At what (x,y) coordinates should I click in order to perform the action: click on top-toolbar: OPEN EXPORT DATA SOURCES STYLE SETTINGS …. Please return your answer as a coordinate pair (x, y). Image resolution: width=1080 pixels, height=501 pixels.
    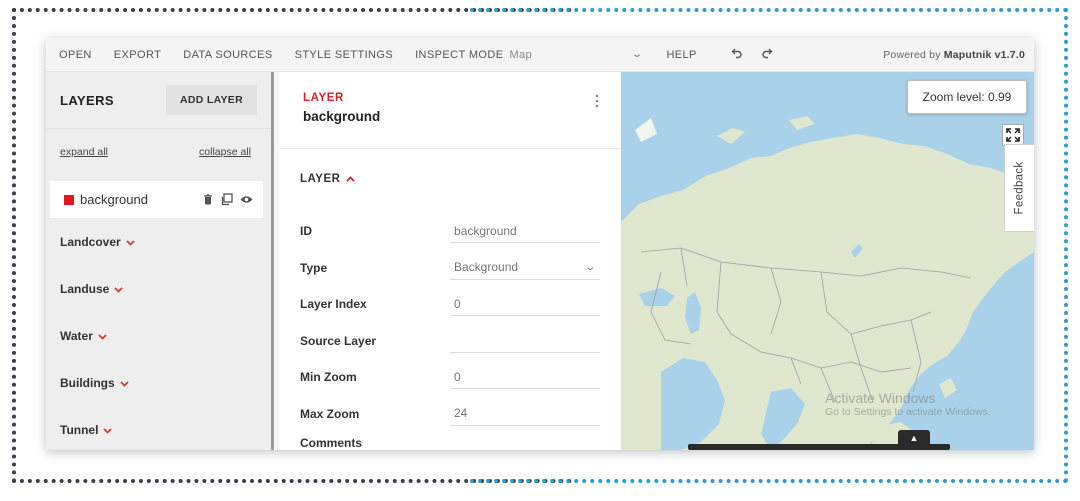
    Looking at the image, I should click on (540, 55).